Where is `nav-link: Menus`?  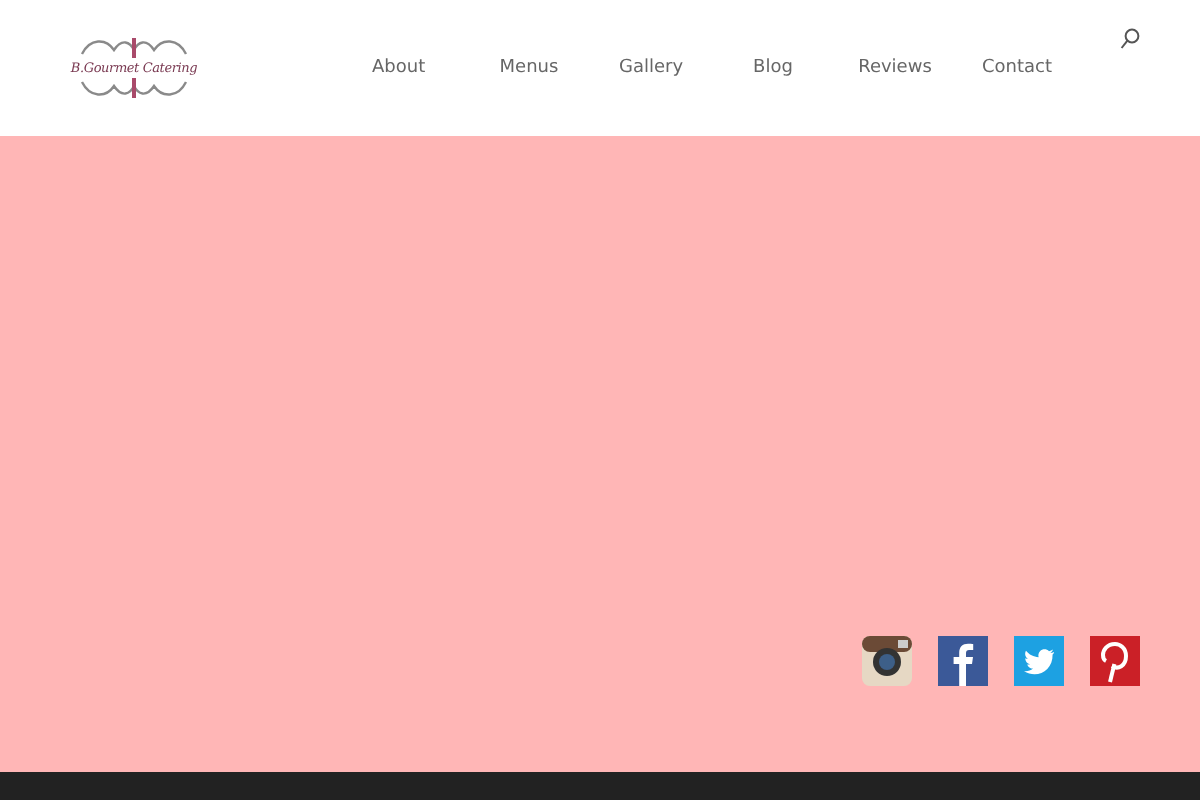 nav-link: Menus is located at coordinates (529, 68).